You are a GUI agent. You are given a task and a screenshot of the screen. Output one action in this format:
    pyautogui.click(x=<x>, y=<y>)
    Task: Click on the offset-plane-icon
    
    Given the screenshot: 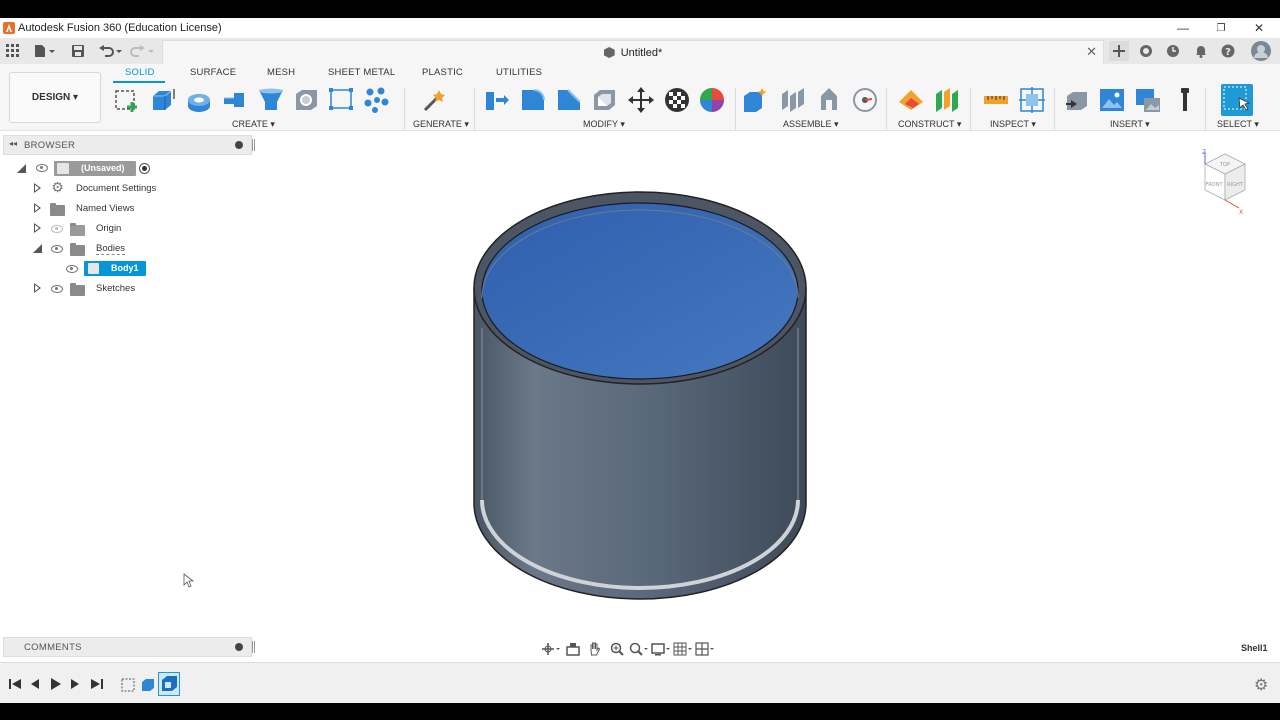 What is the action you would take?
    pyautogui.click(x=911, y=100)
    